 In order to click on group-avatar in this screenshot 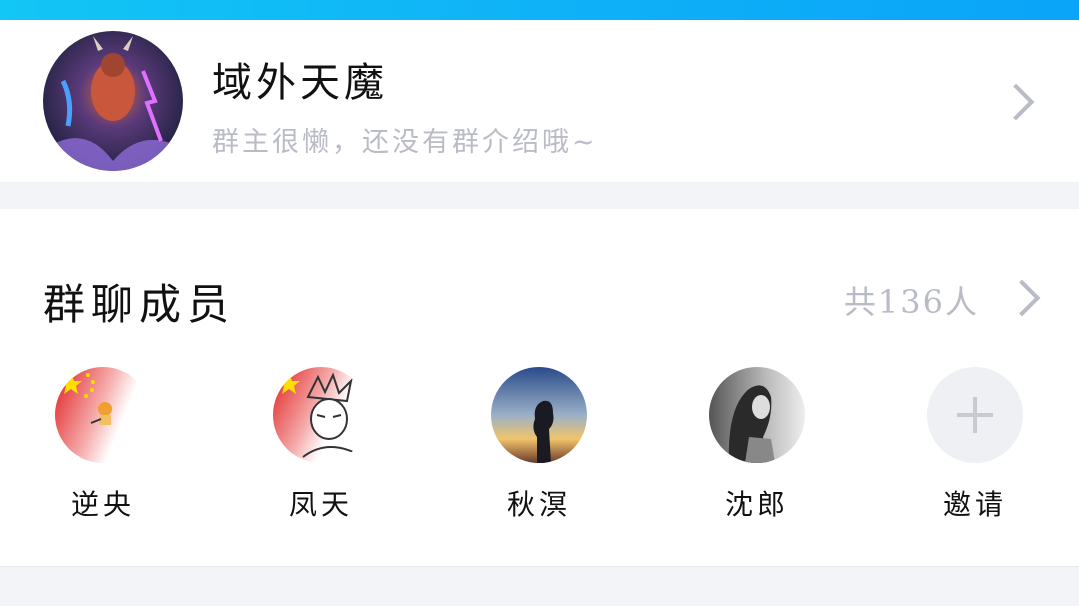, I will do `click(113, 101)`.